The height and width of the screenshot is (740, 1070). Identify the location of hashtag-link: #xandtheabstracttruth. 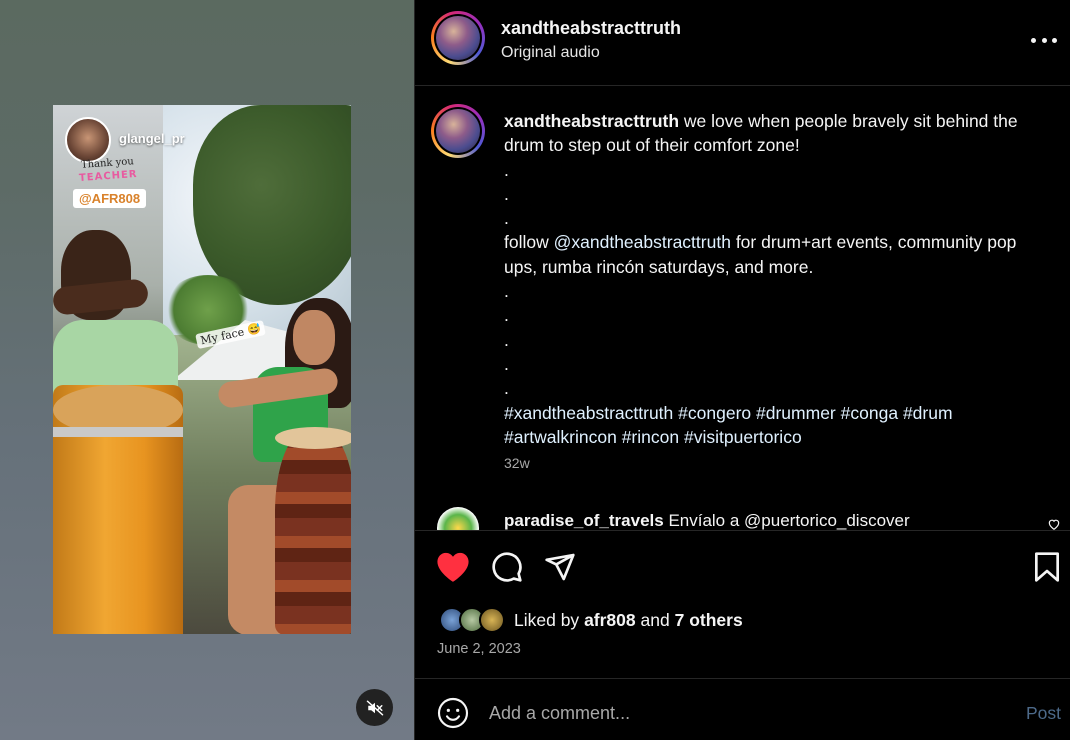
(588, 413).